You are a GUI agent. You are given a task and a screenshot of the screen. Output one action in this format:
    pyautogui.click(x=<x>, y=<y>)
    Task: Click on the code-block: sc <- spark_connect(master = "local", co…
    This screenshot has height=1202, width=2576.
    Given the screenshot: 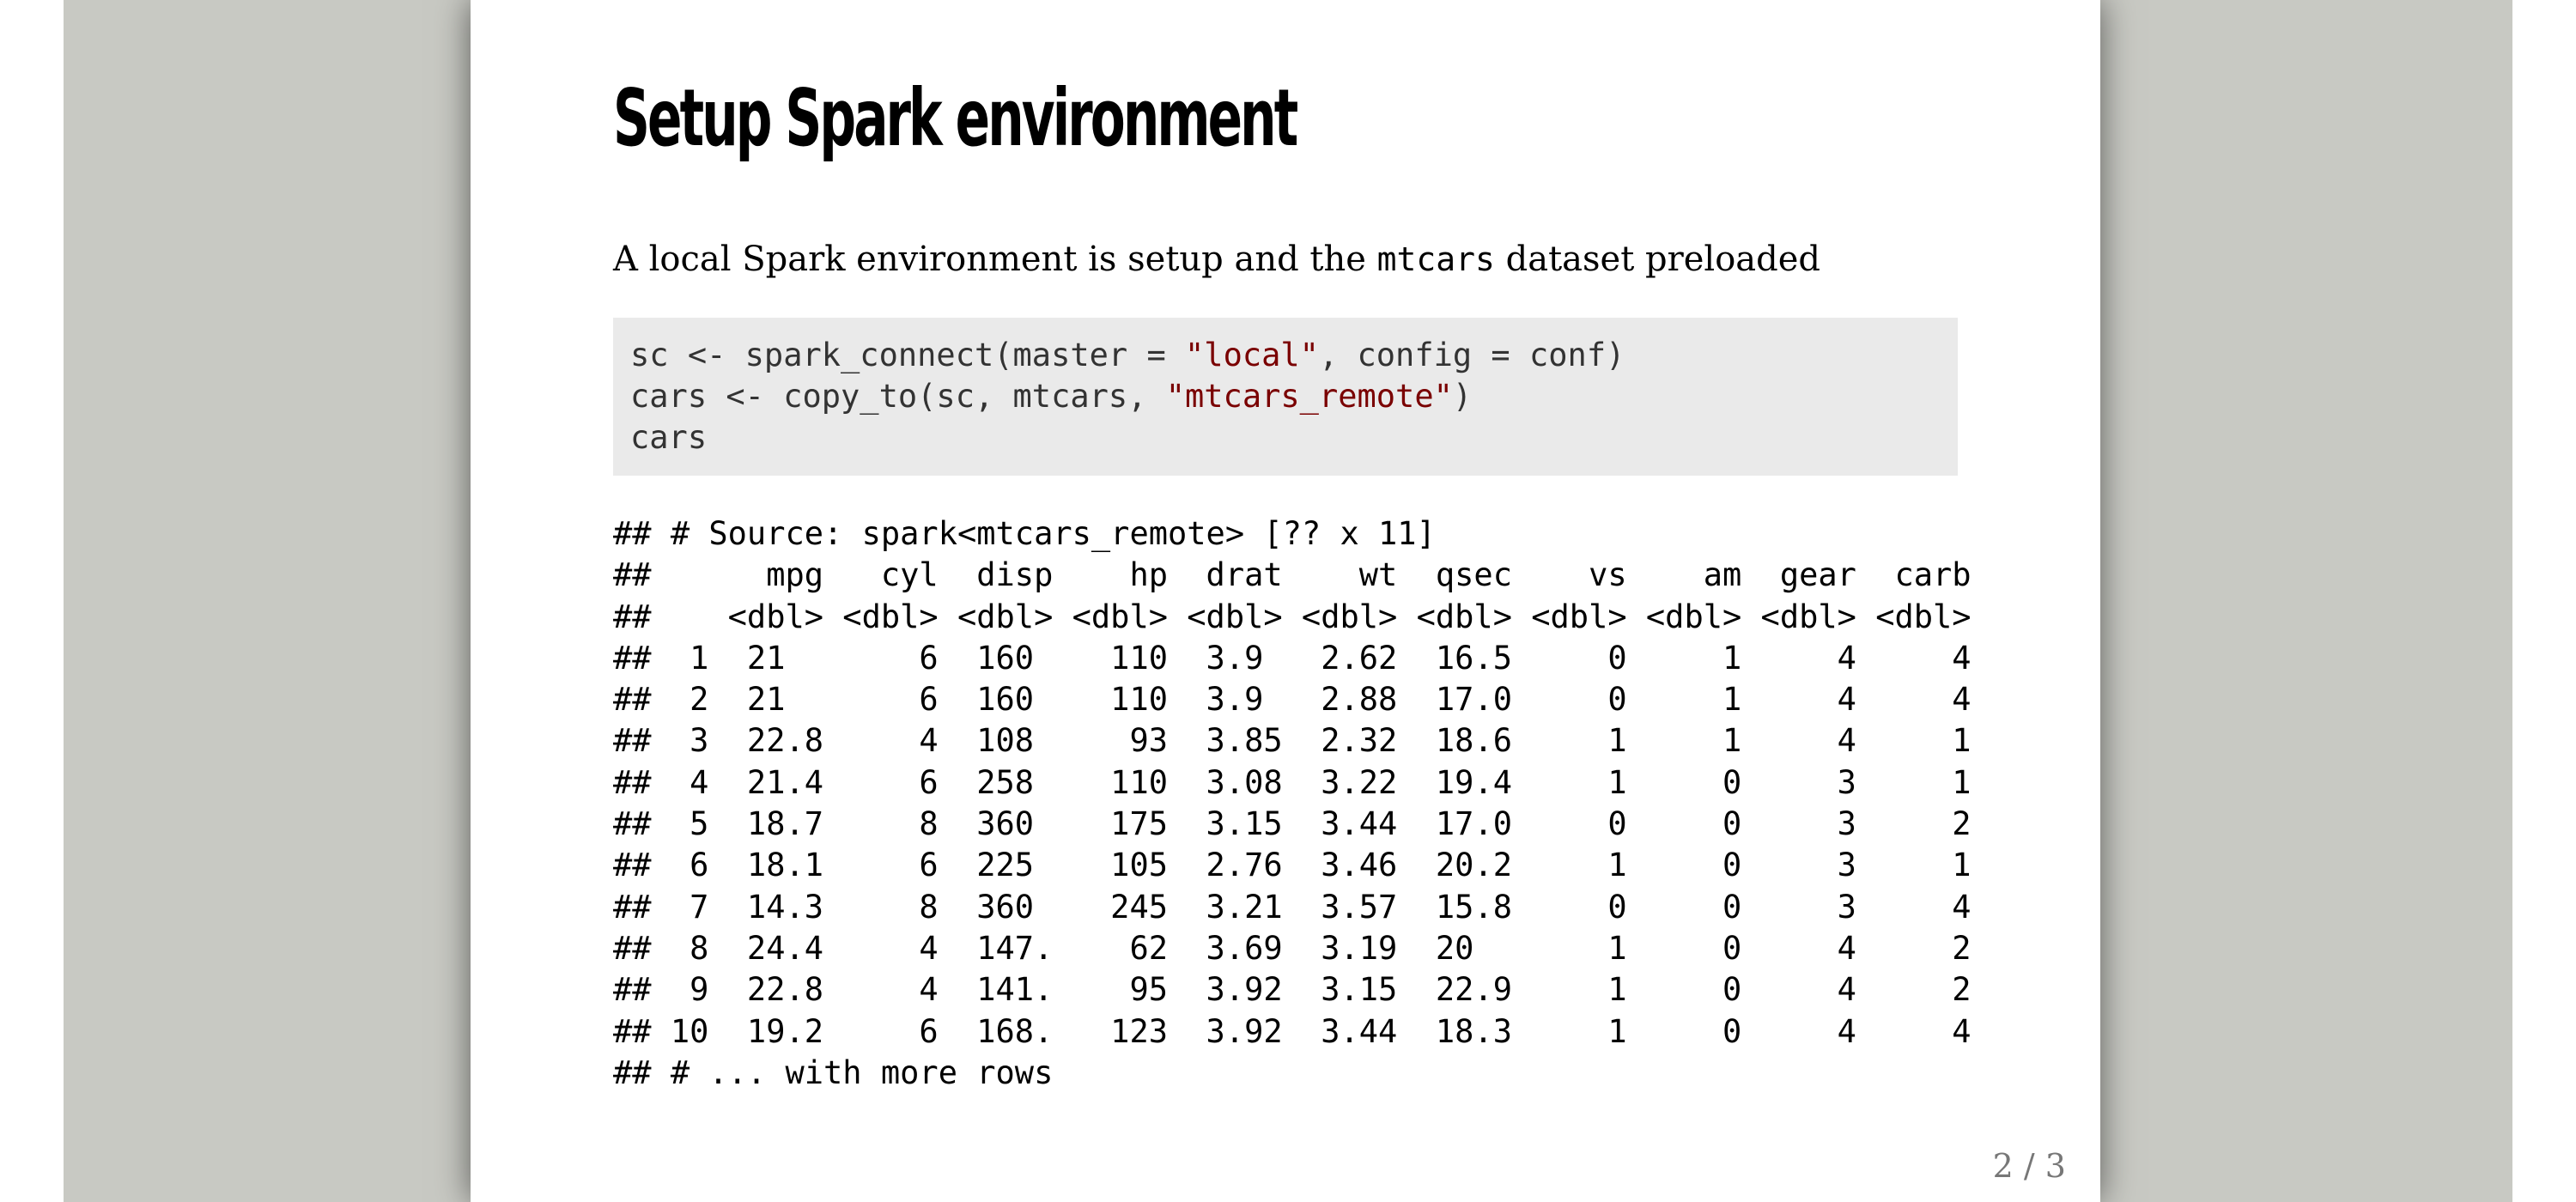 What is the action you would take?
    pyautogui.click(x=1286, y=397)
    